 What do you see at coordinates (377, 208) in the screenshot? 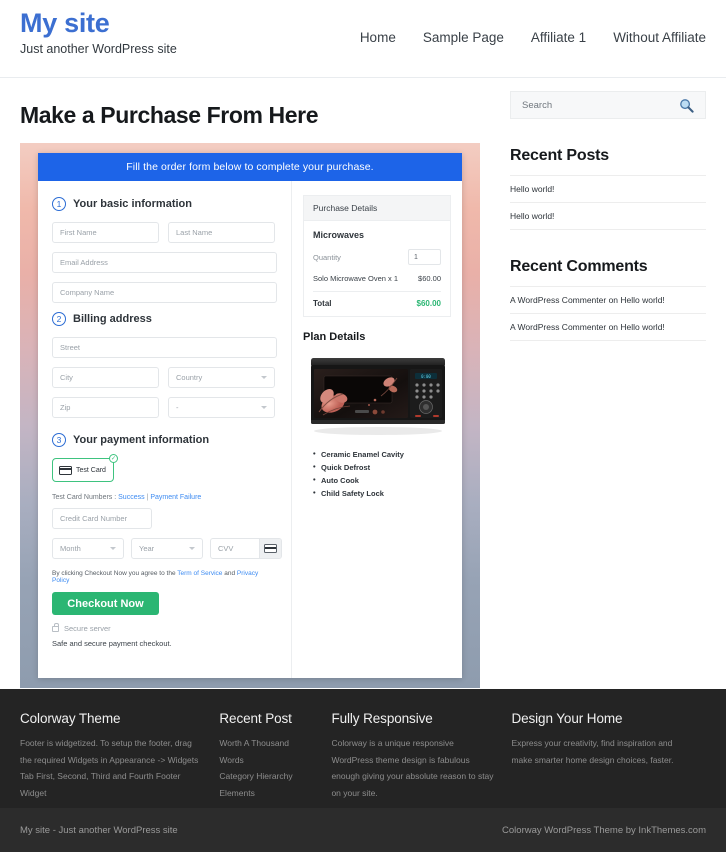
I see `purchase-details-heading: Purchase Details` at bounding box center [377, 208].